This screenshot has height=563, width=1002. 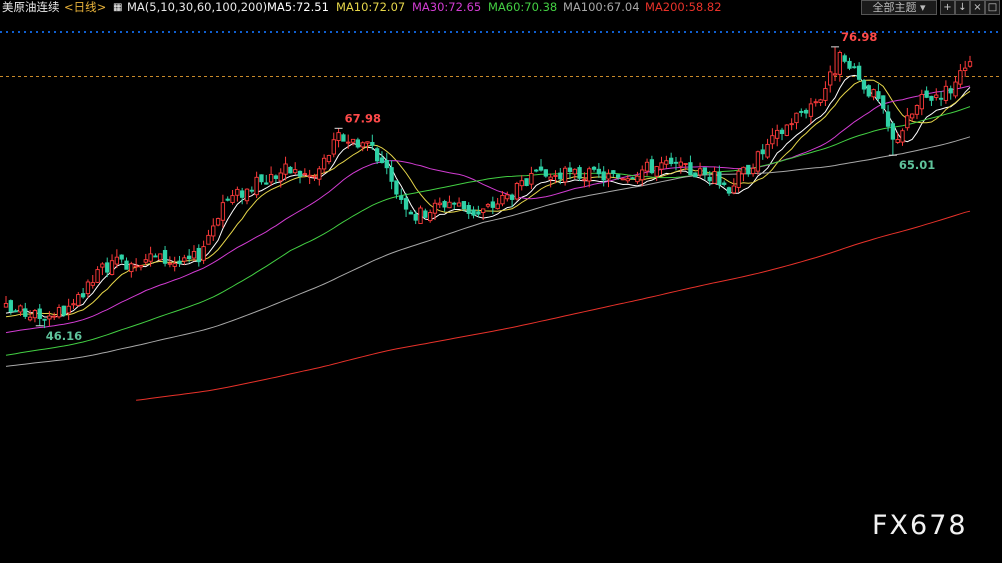 I want to click on ma-params: MA(5,10,30,60,100,200), so click(x=197, y=7).